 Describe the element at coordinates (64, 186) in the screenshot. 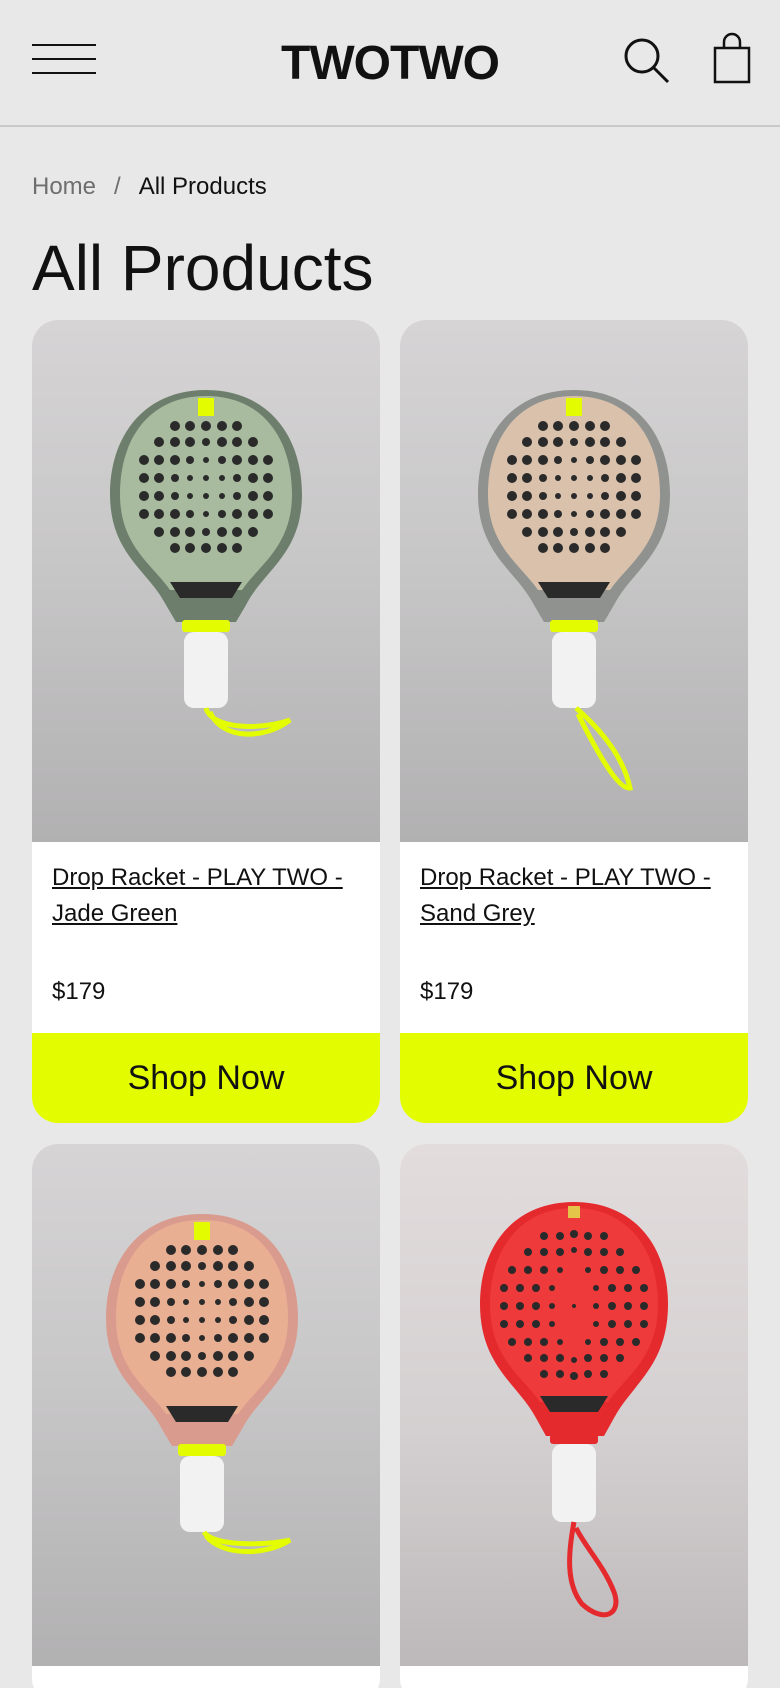

I see `breadcrumb-home-link: Home` at that location.